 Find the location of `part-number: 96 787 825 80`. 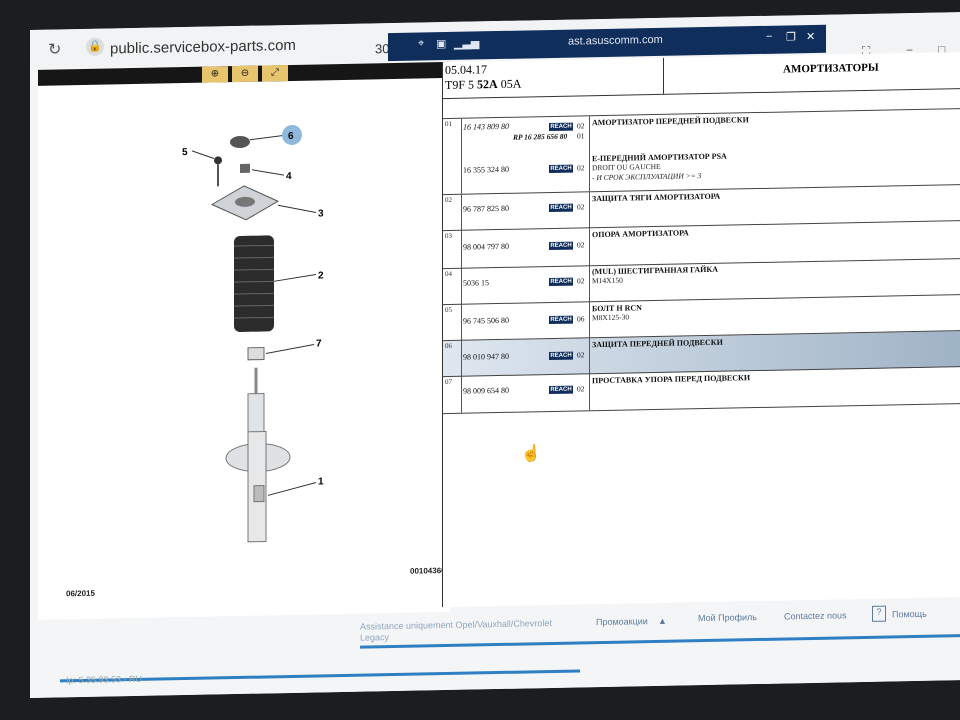

part-number: 96 787 825 80 is located at coordinates (486, 209).